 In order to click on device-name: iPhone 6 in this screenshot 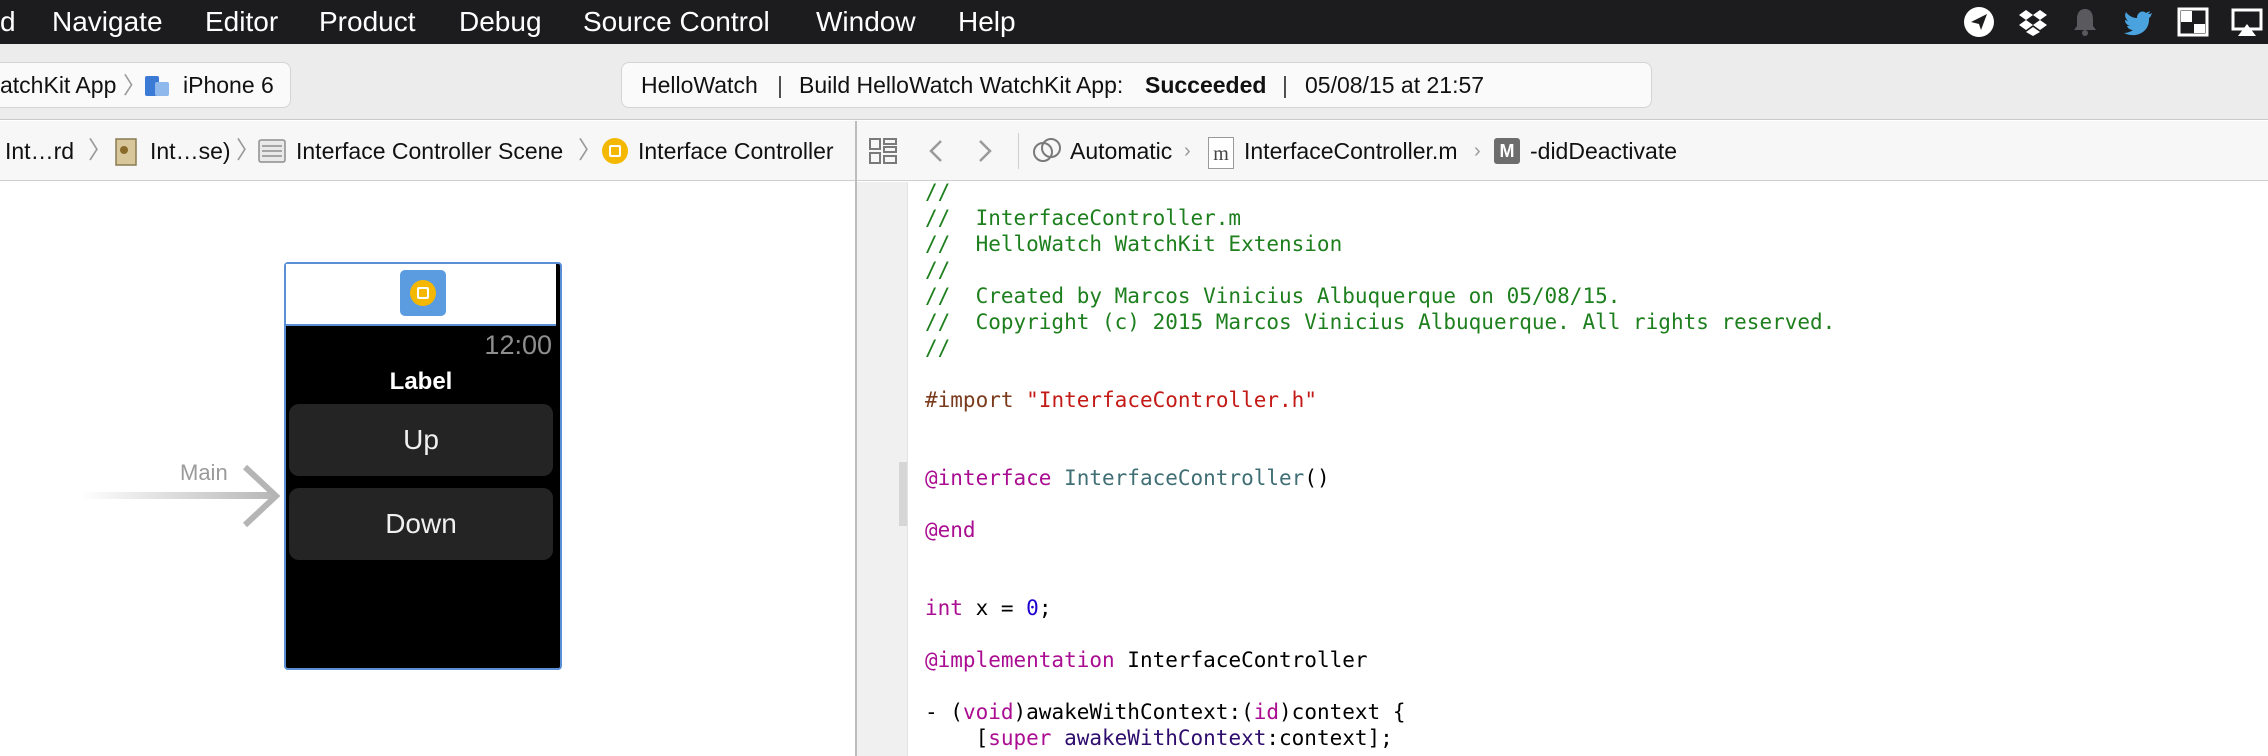, I will do `click(228, 85)`.